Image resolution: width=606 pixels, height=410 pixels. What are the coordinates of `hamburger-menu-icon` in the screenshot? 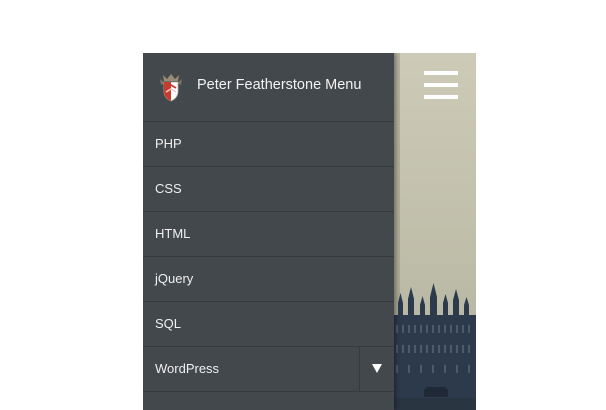 It's located at (441, 85).